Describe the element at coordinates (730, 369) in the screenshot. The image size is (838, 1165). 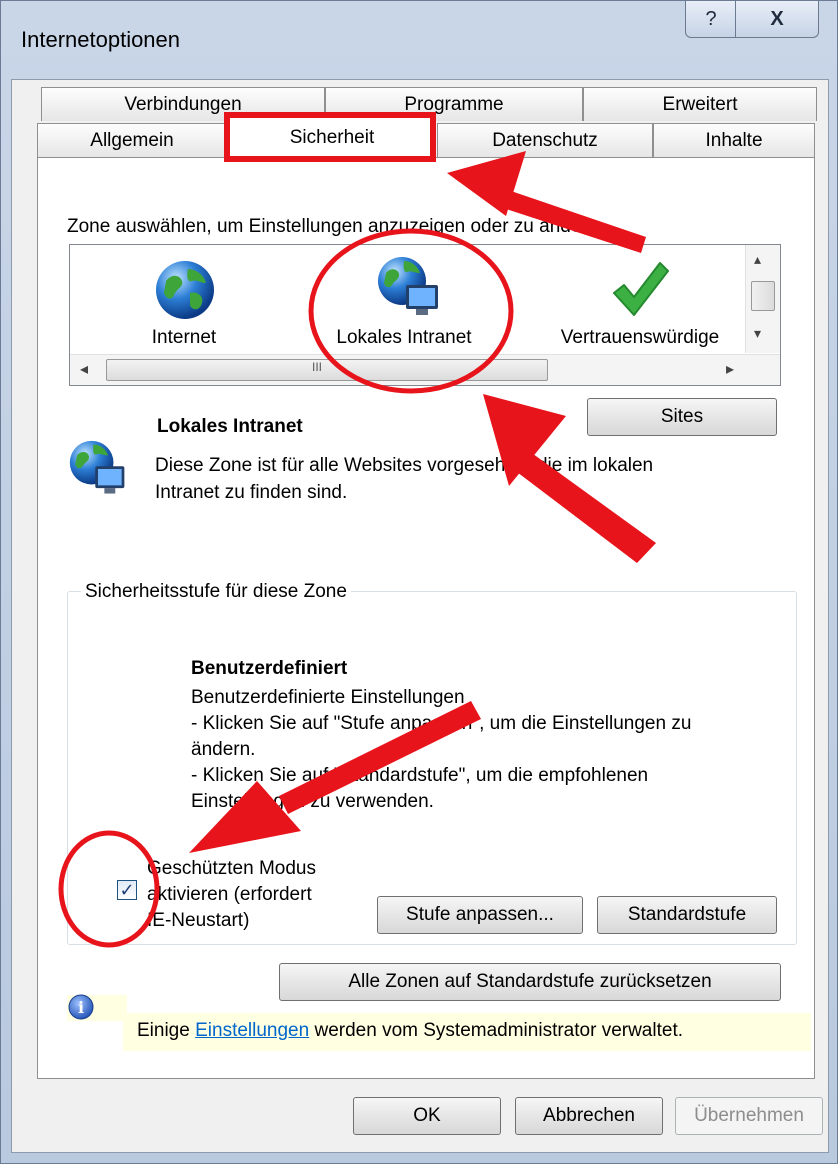
I see `scroll-right-icon: ▸` at that location.